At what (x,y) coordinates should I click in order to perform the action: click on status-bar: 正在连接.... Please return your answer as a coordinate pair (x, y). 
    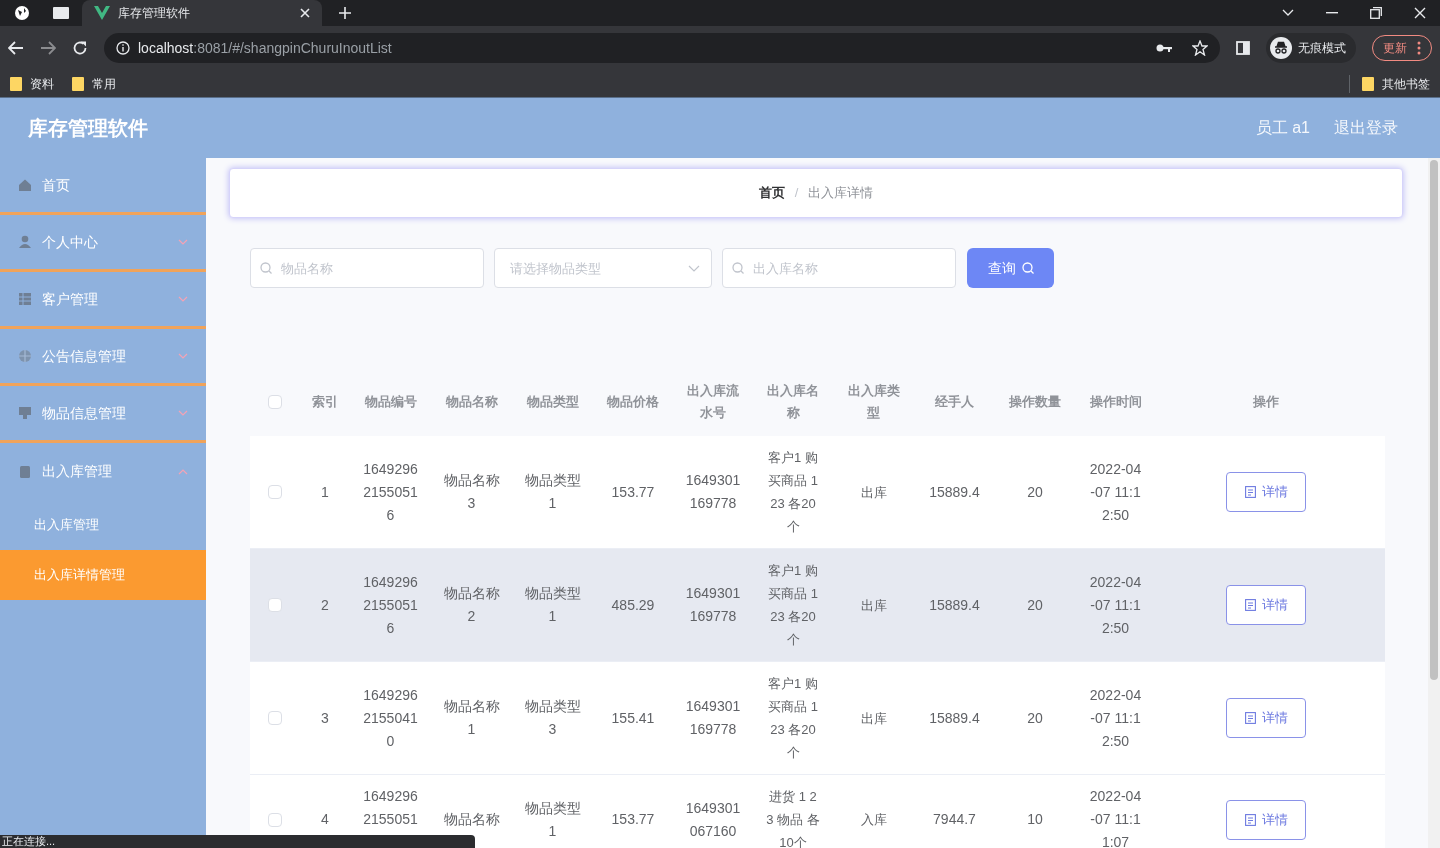
    Looking at the image, I should click on (237, 841).